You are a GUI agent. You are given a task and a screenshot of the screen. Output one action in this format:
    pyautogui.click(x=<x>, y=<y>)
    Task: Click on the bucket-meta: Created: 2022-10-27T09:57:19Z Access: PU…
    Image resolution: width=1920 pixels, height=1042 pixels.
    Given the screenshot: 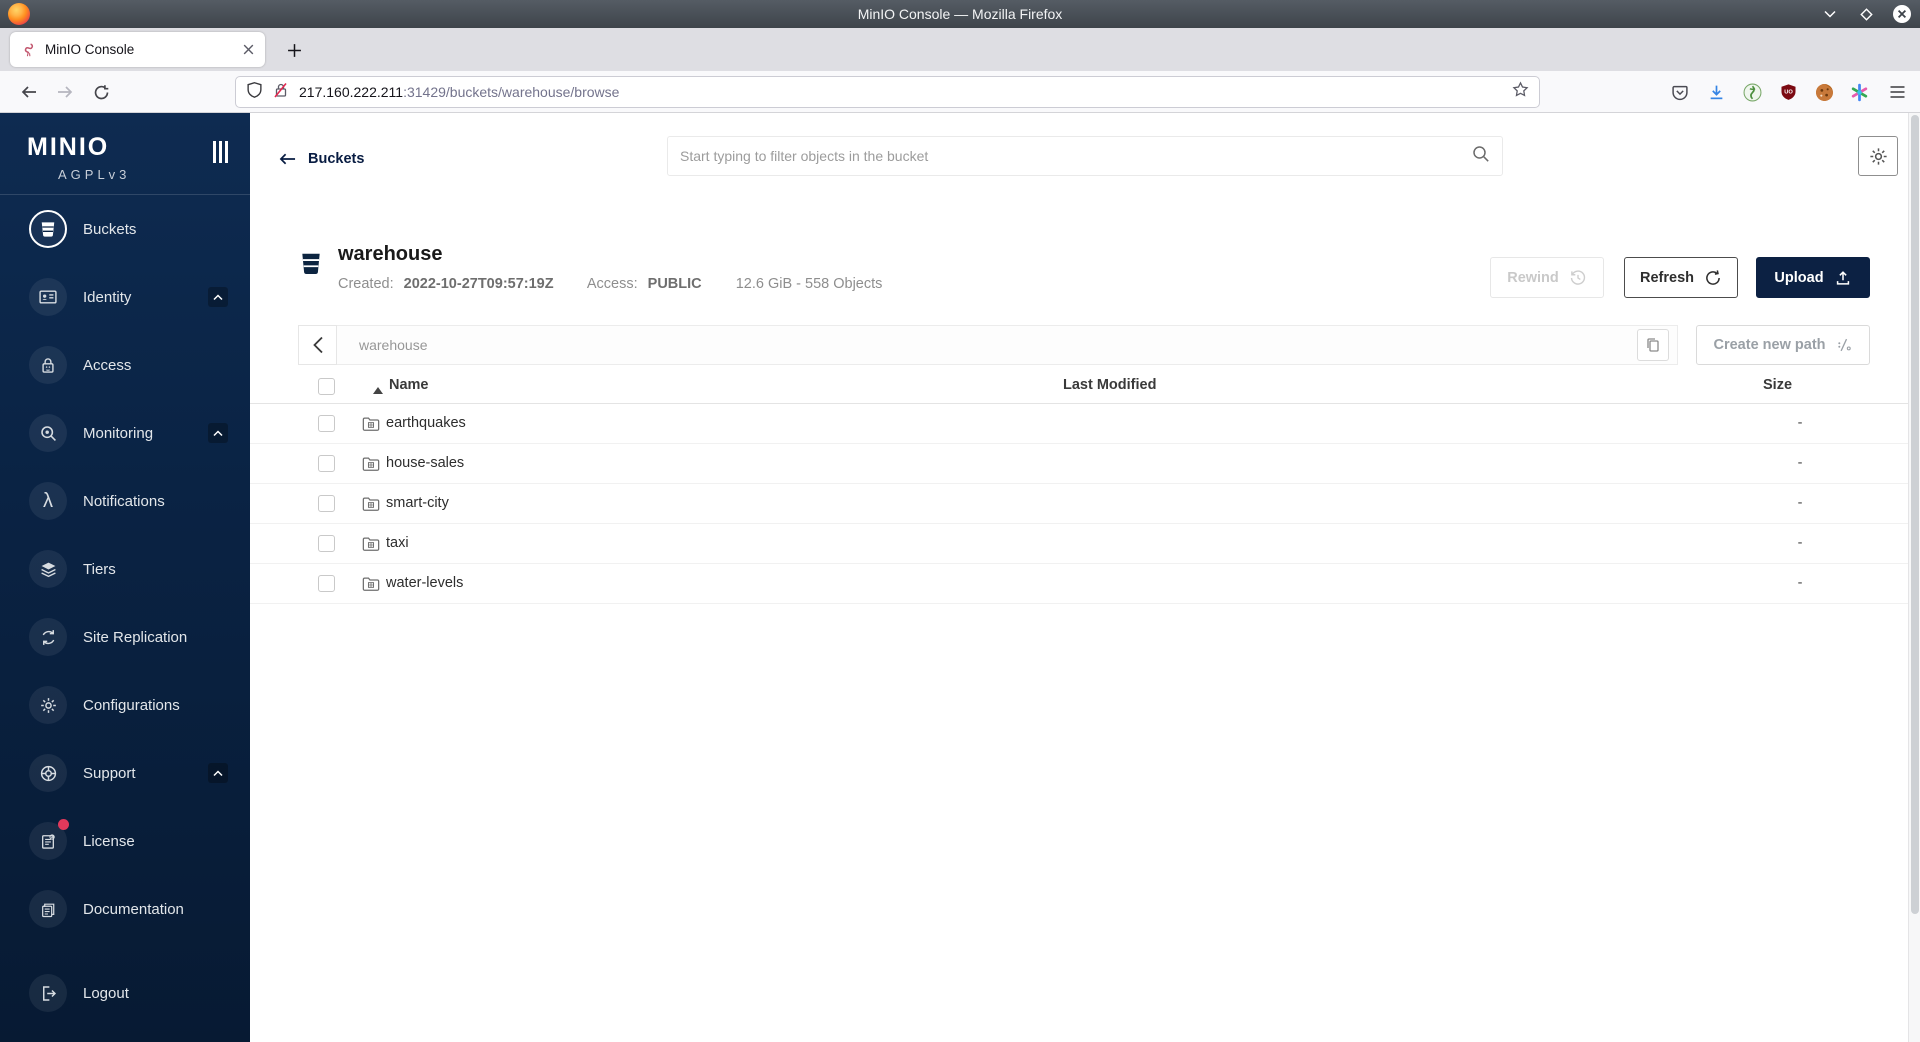 What is the action you would take?
    pyautogui.click(x=610, y=284)
    